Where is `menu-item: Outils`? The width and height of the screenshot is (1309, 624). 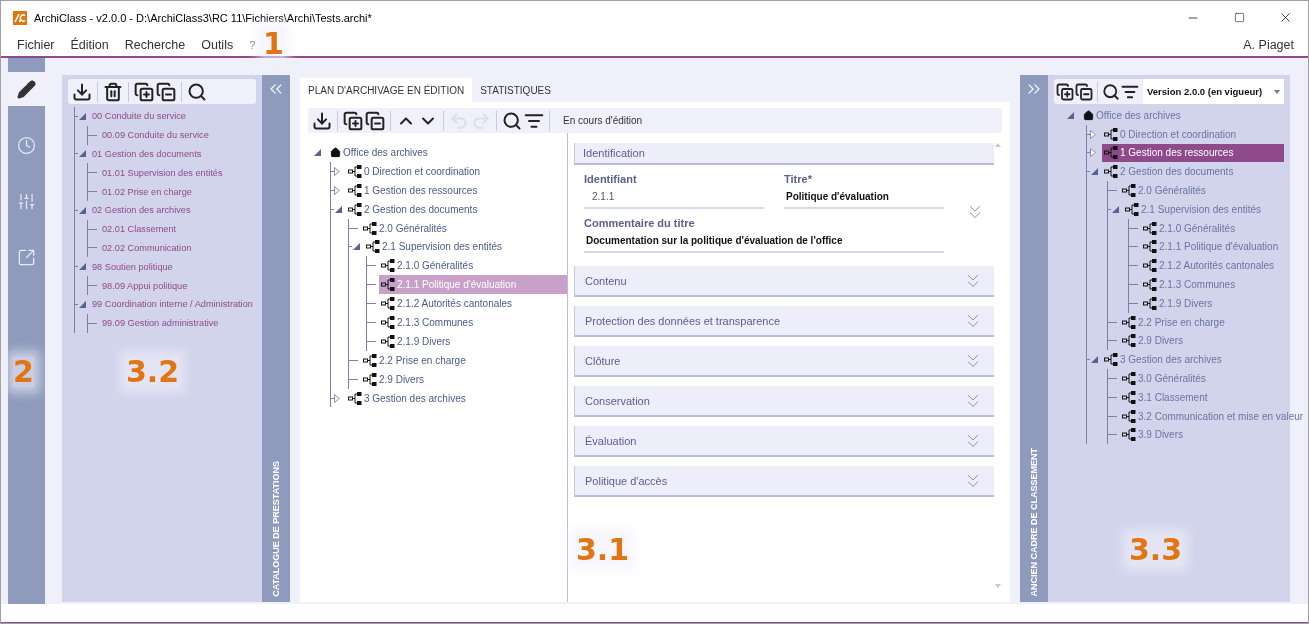 menu-item: Outils is located at coordinates (217, 45).